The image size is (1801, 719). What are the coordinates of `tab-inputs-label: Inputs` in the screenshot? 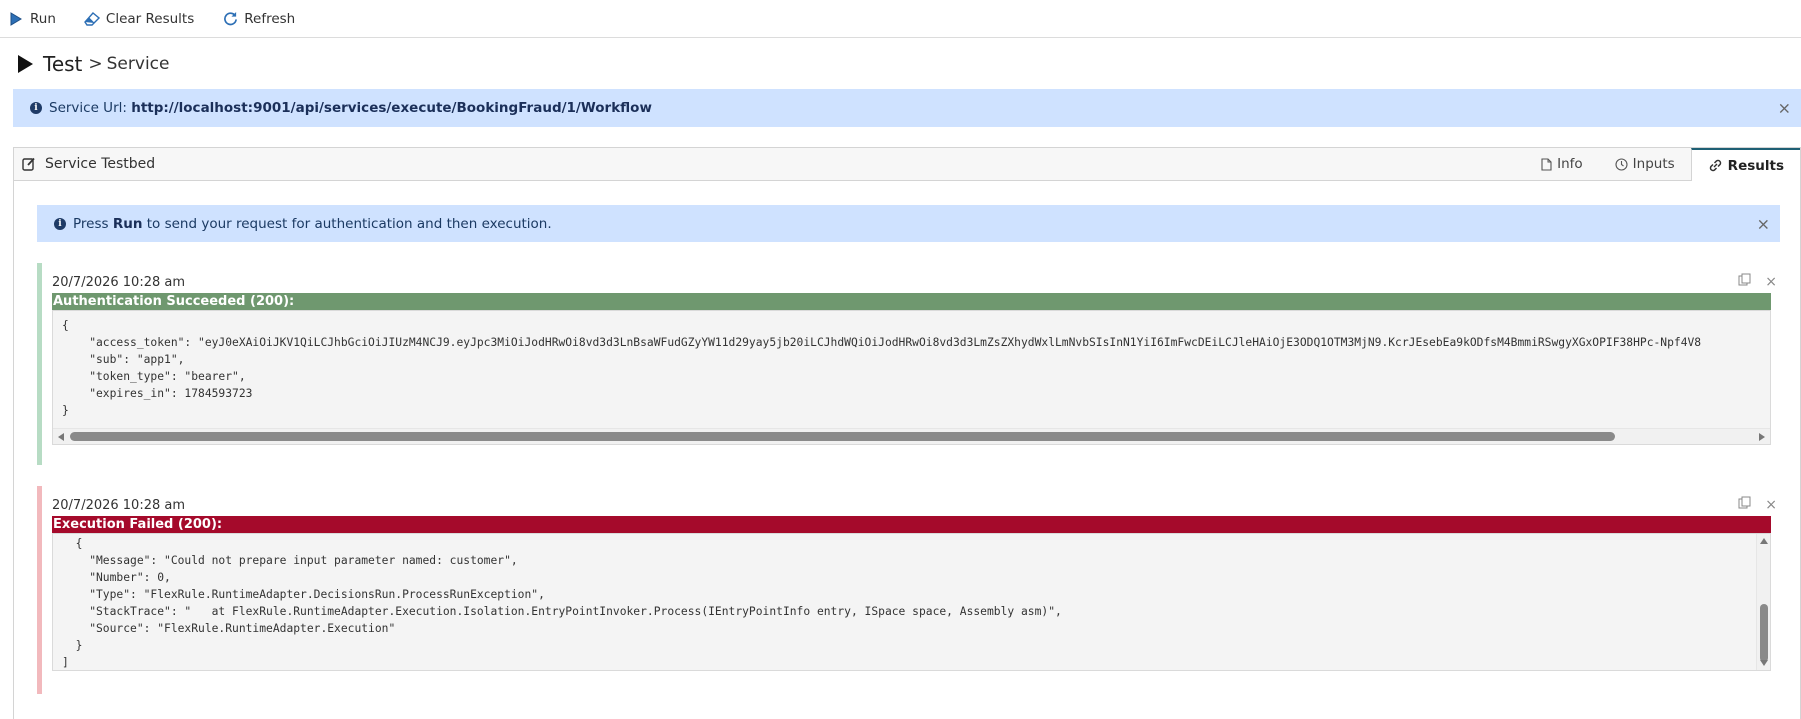 It's located at (1653, 164).